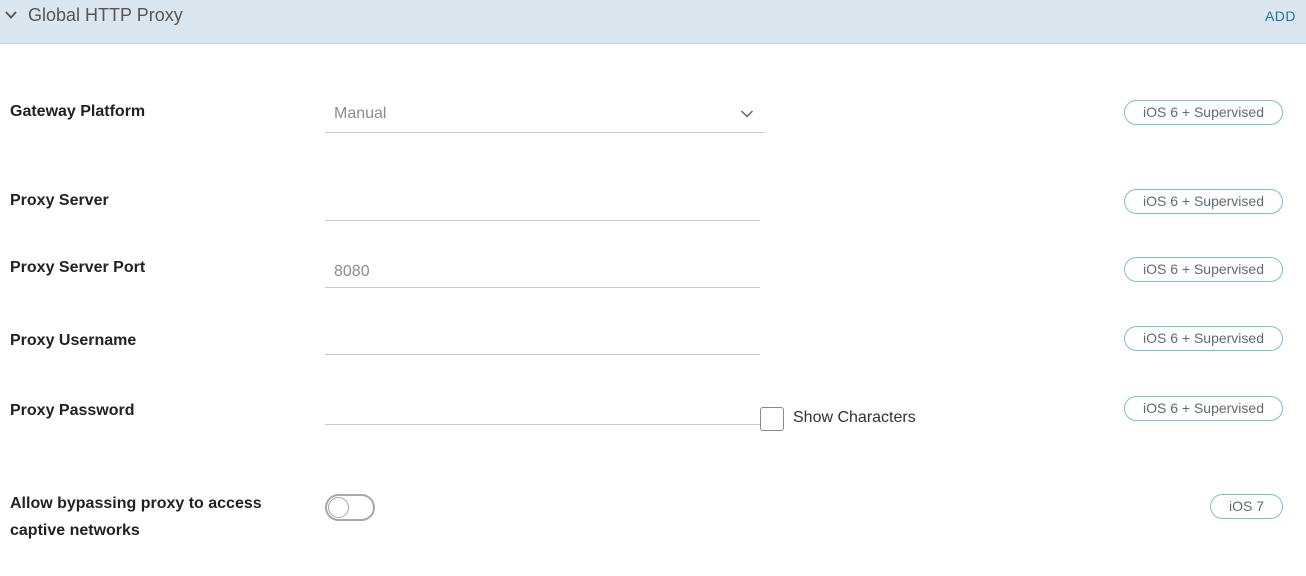  What do you see at coordinates (544, 115) in the screenshot?
I see `gateway-platform-select: Manual` at bounding box center [544, 115].